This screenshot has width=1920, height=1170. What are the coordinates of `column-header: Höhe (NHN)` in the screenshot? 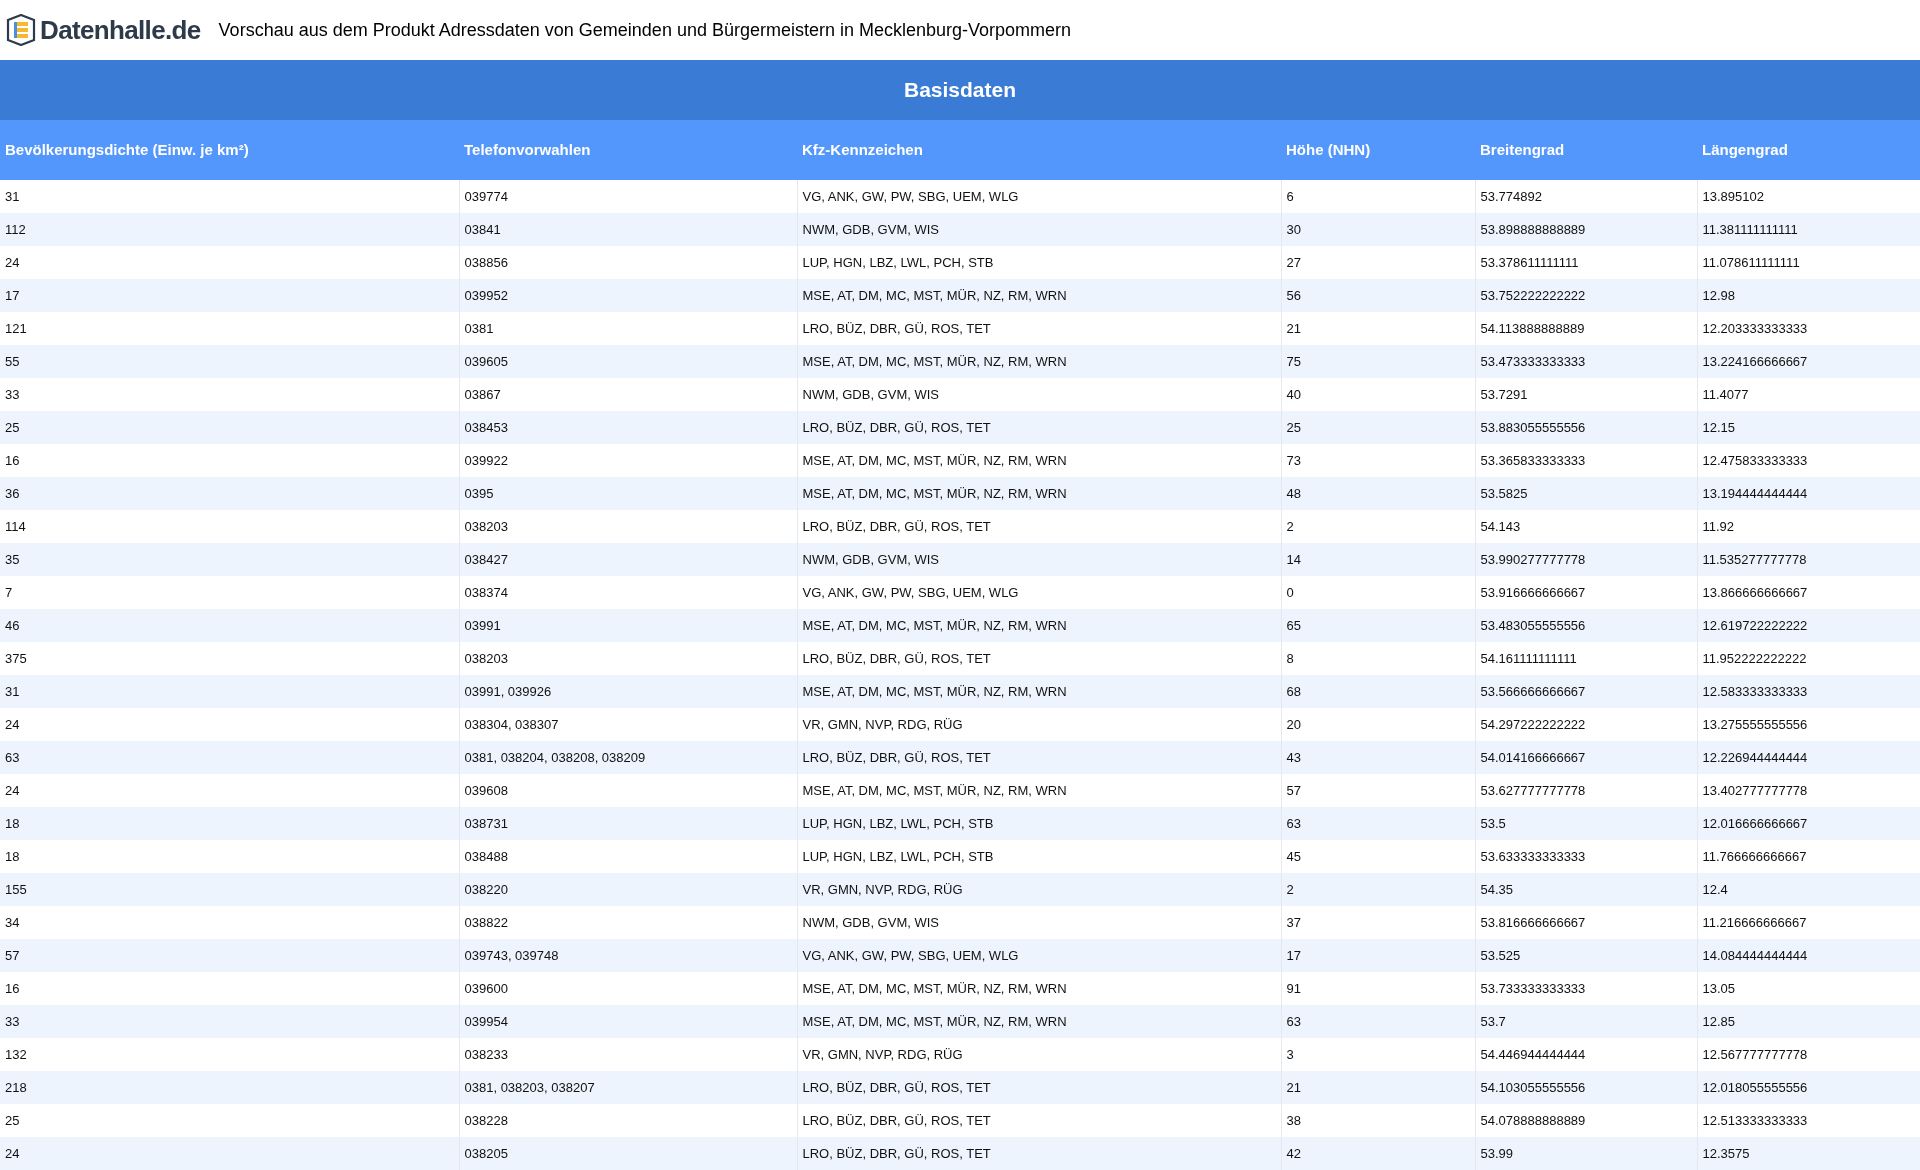 It's located at (1378, 150).